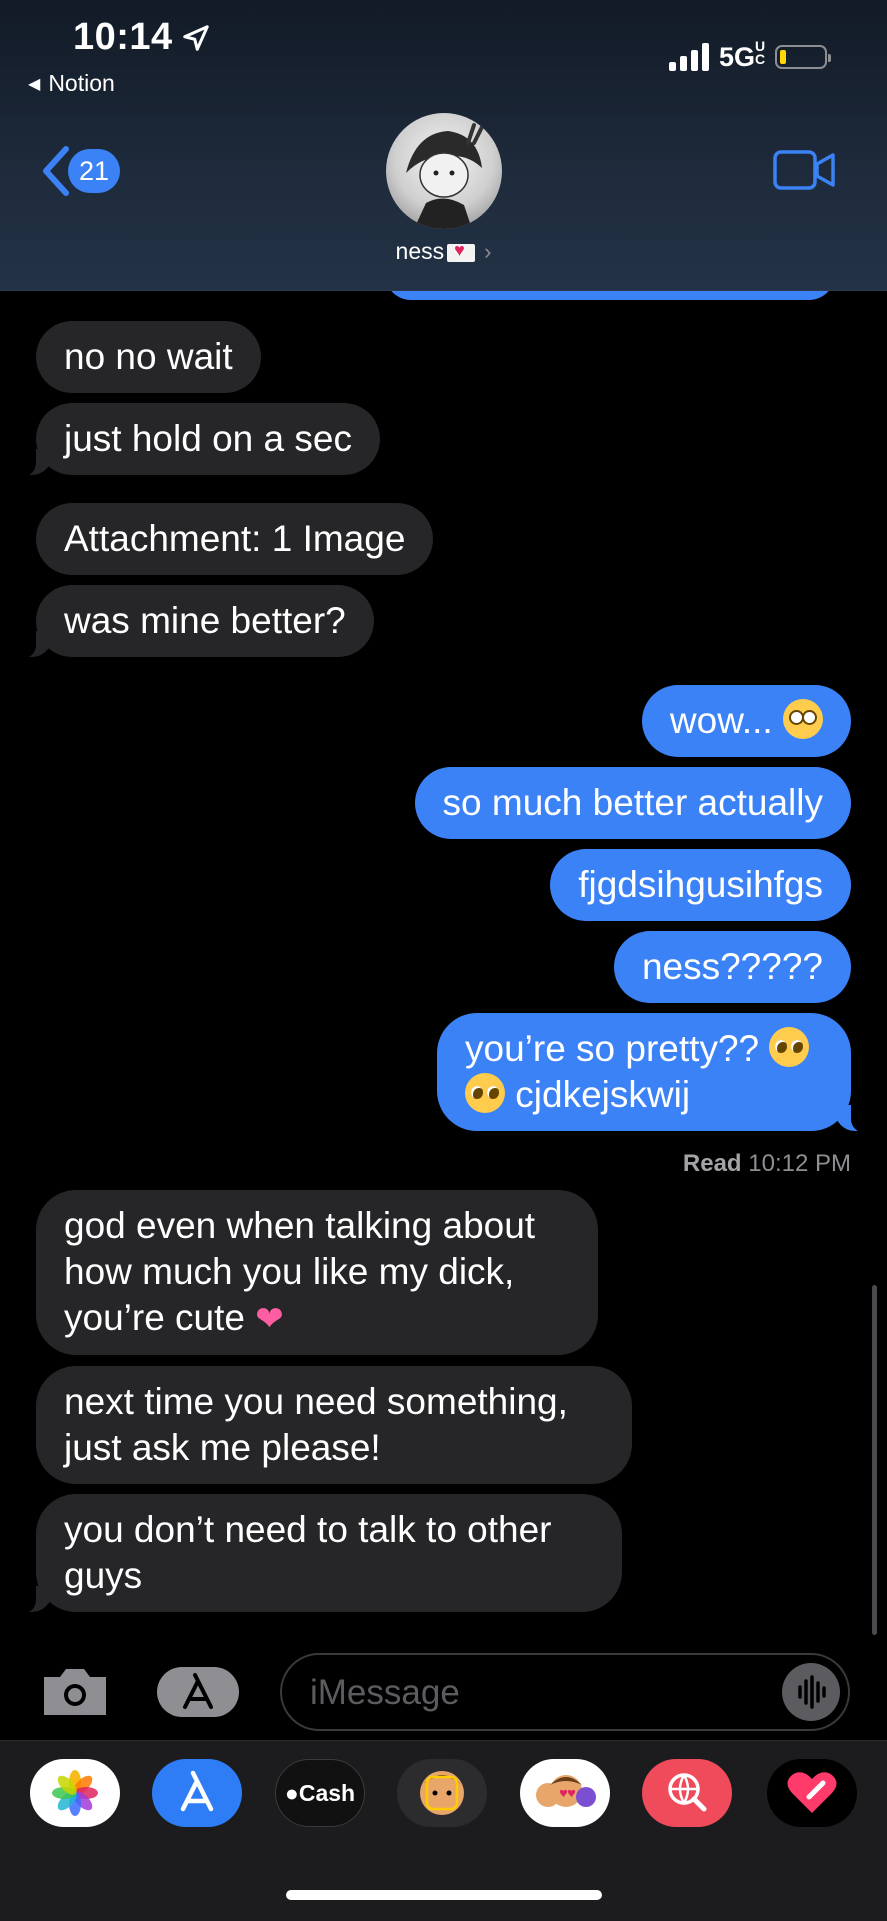 The width and height of the screenshot is (887, 1921). Describe the element at coordinates (385, 1692) in the screenshot. I see `message-placeholder: iMessage` at that location.